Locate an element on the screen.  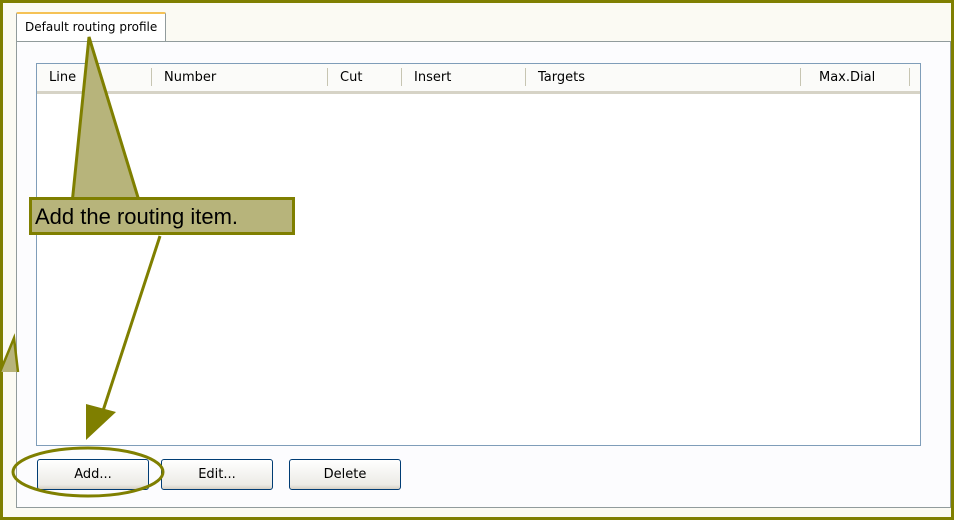
column-header-targets: Targets is located at coordinates (663, 77).